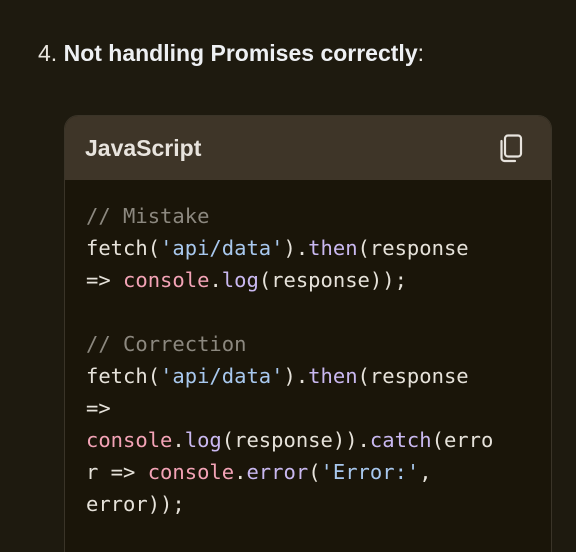 The image size is (576, 552). What do you see at coordinates (425, 472) in the screenshot?
I see `code-token: ,` at bounding box center [425, 472].